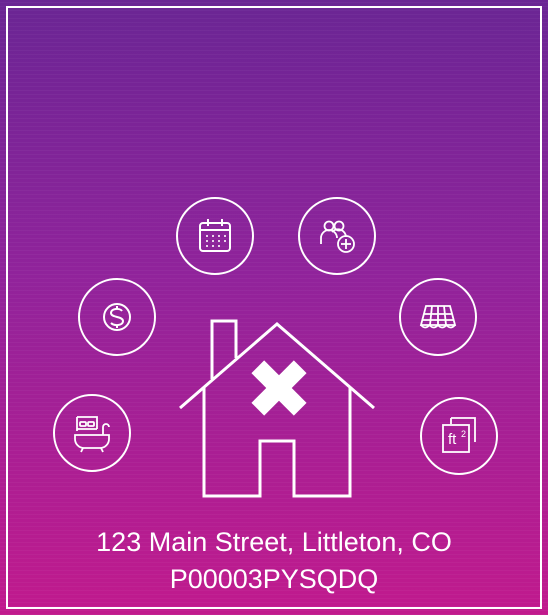 The width and height of the screenshot is (548, 615). What do you see at coordinates (92, 433) in the screenshot?
I see `bed-bath-icon` at bounding box center [92, 433].